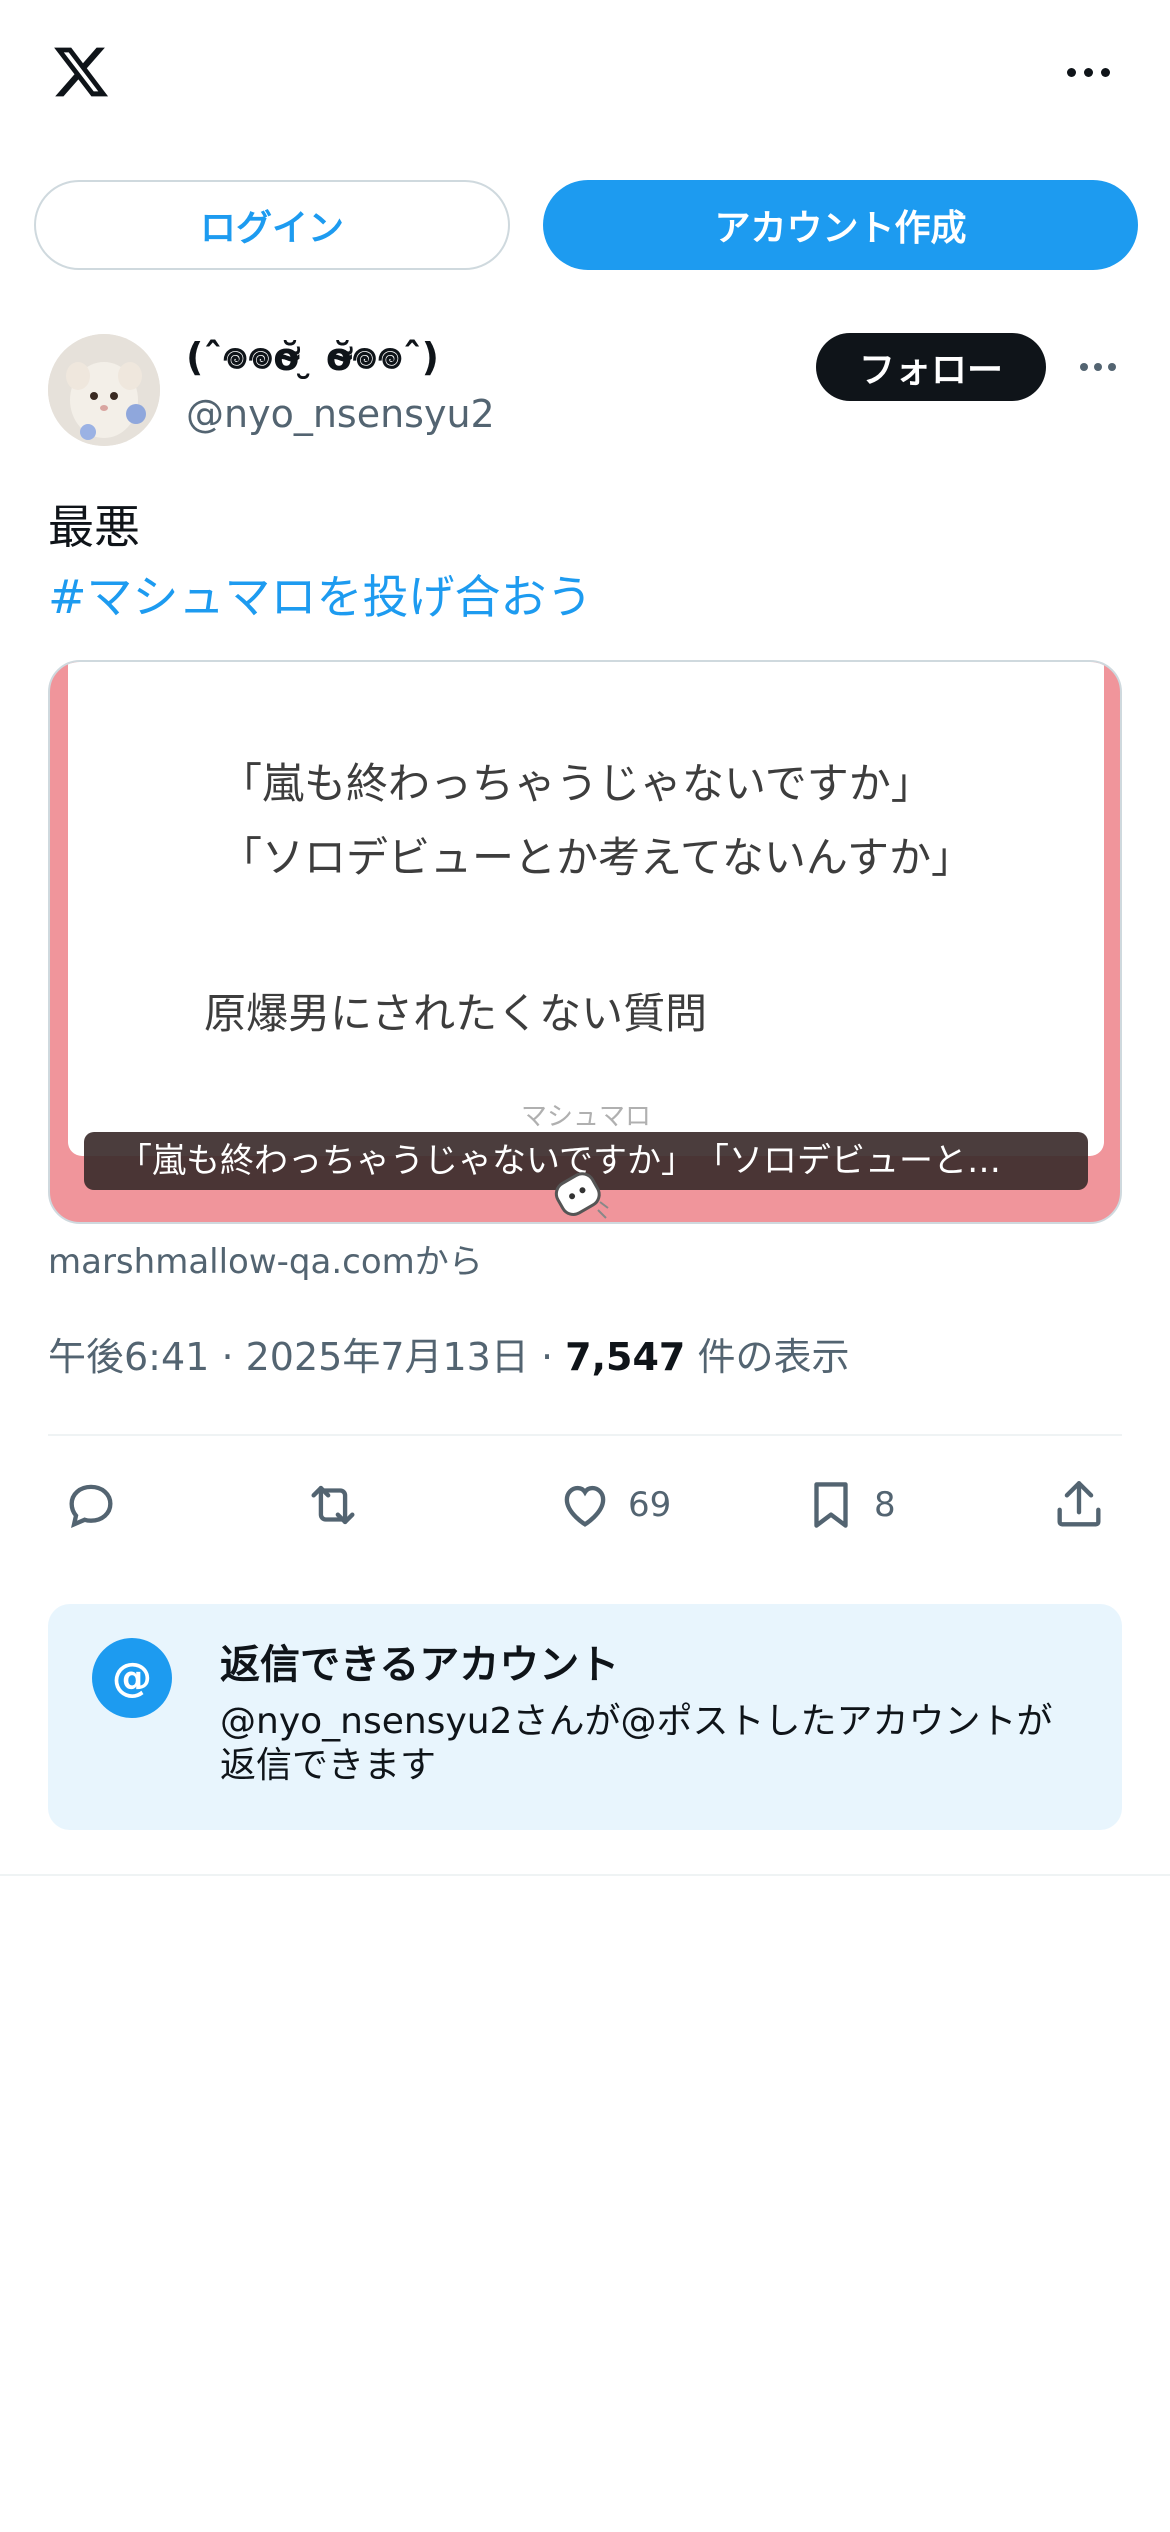 This screenshot has width=1170, height=2532. What do you see at coordinates (585, 1117) in the screenshot?
I see `card-brand-label: マシュマロ` at bounding box center [585, 1117].